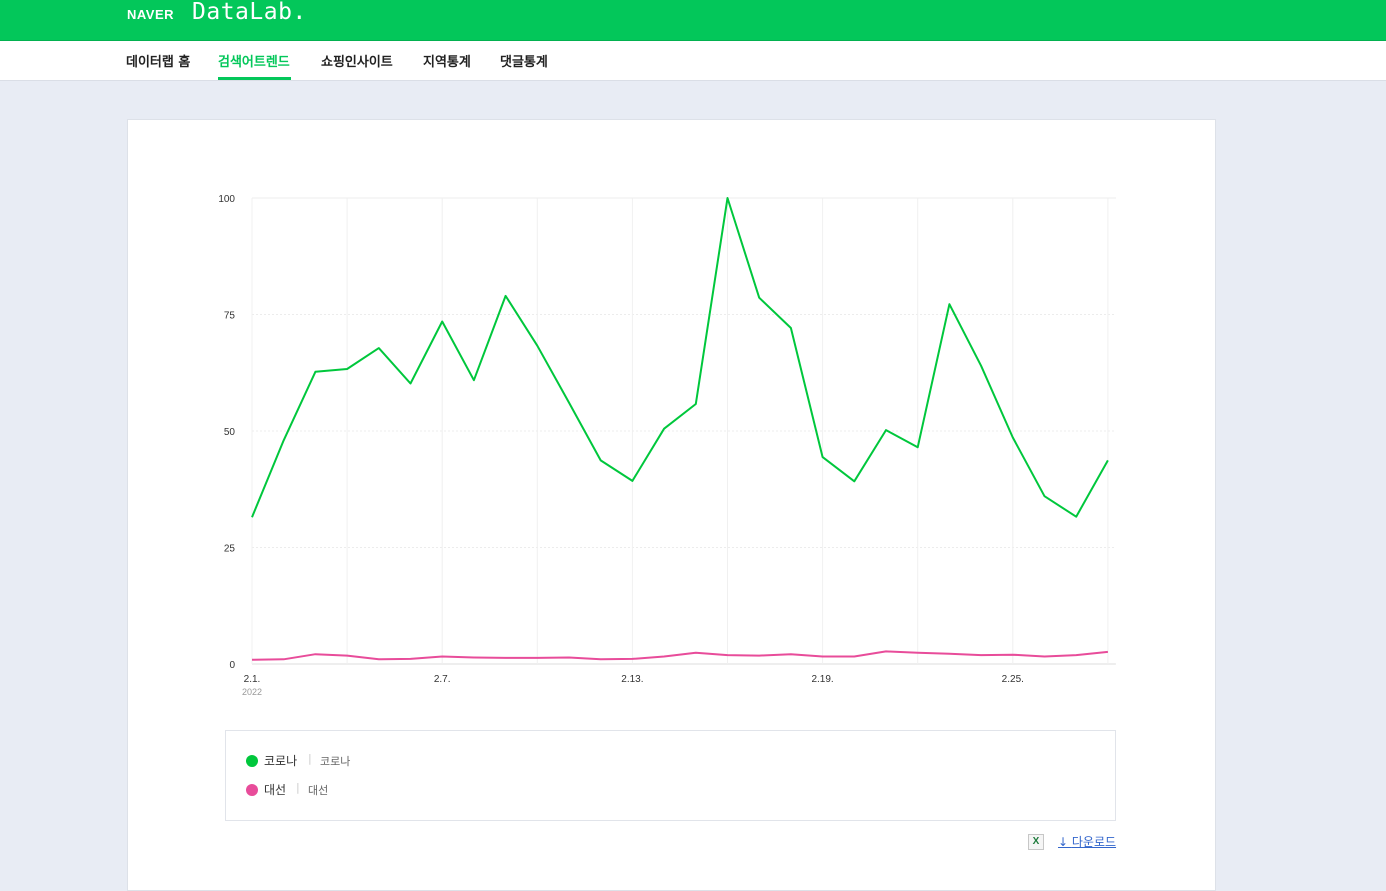 The width and height of the screenshot is (1386, 891). Describe the element at coordinates (442, 679) in the screenshot. I see `x-tick-label: 2.7.` at that location.